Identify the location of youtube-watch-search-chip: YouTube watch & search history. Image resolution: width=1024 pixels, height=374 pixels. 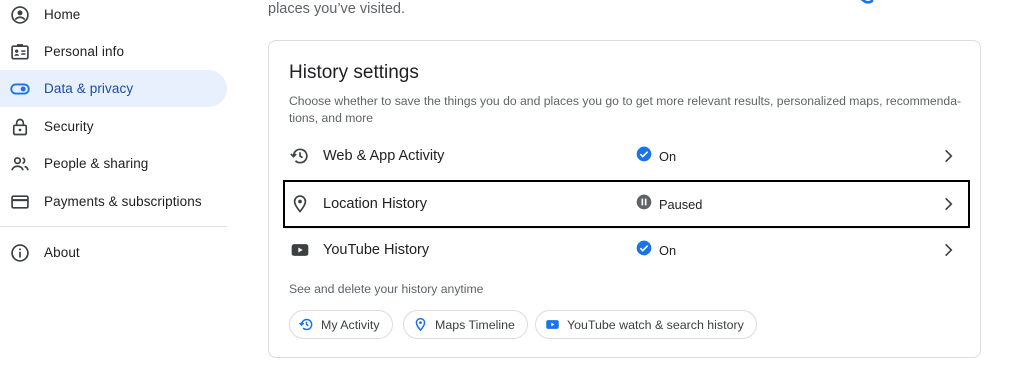
(646, 324).